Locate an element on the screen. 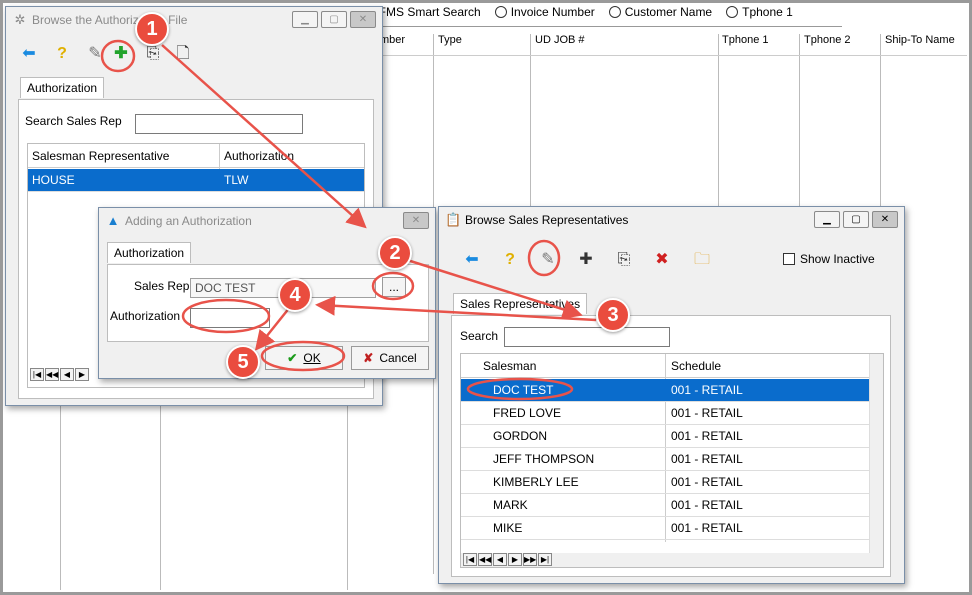 The width and height of the screenshot is (972, 595). record-navigator: |◀ ◀◀ ◀ ▶ ▶▶ ▶| is located at coordinates (507, 559).